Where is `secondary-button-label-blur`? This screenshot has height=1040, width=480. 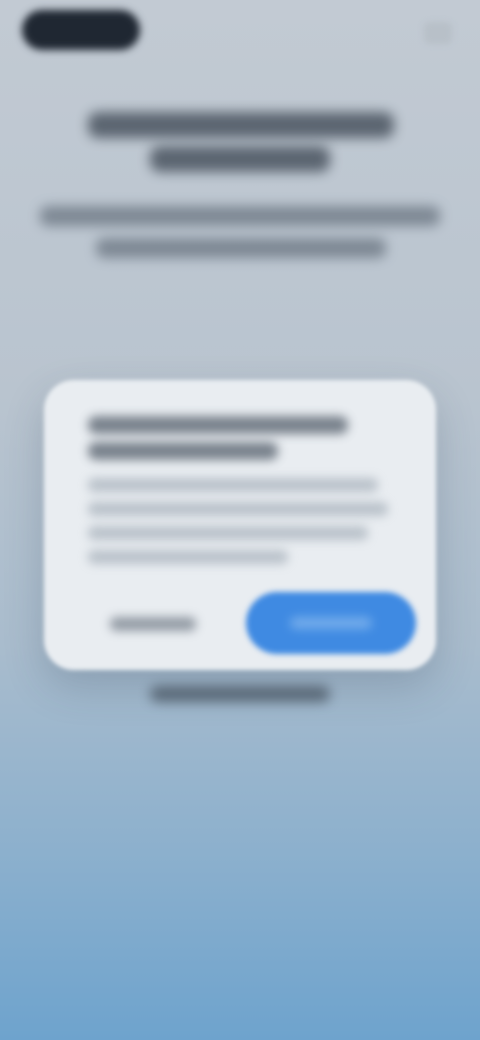 secondary-button-label-blur is located at coordinates (153, 624).